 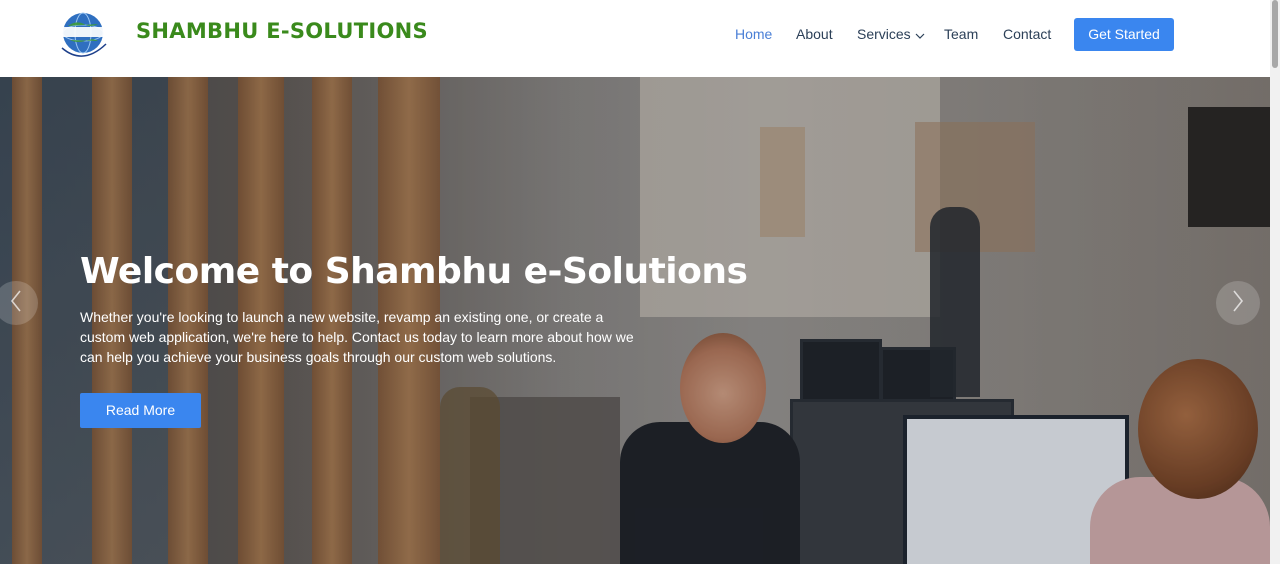 I want to click on hero-title: Welcome to Shambhu e-Solutions, so click(x=414, y=271).